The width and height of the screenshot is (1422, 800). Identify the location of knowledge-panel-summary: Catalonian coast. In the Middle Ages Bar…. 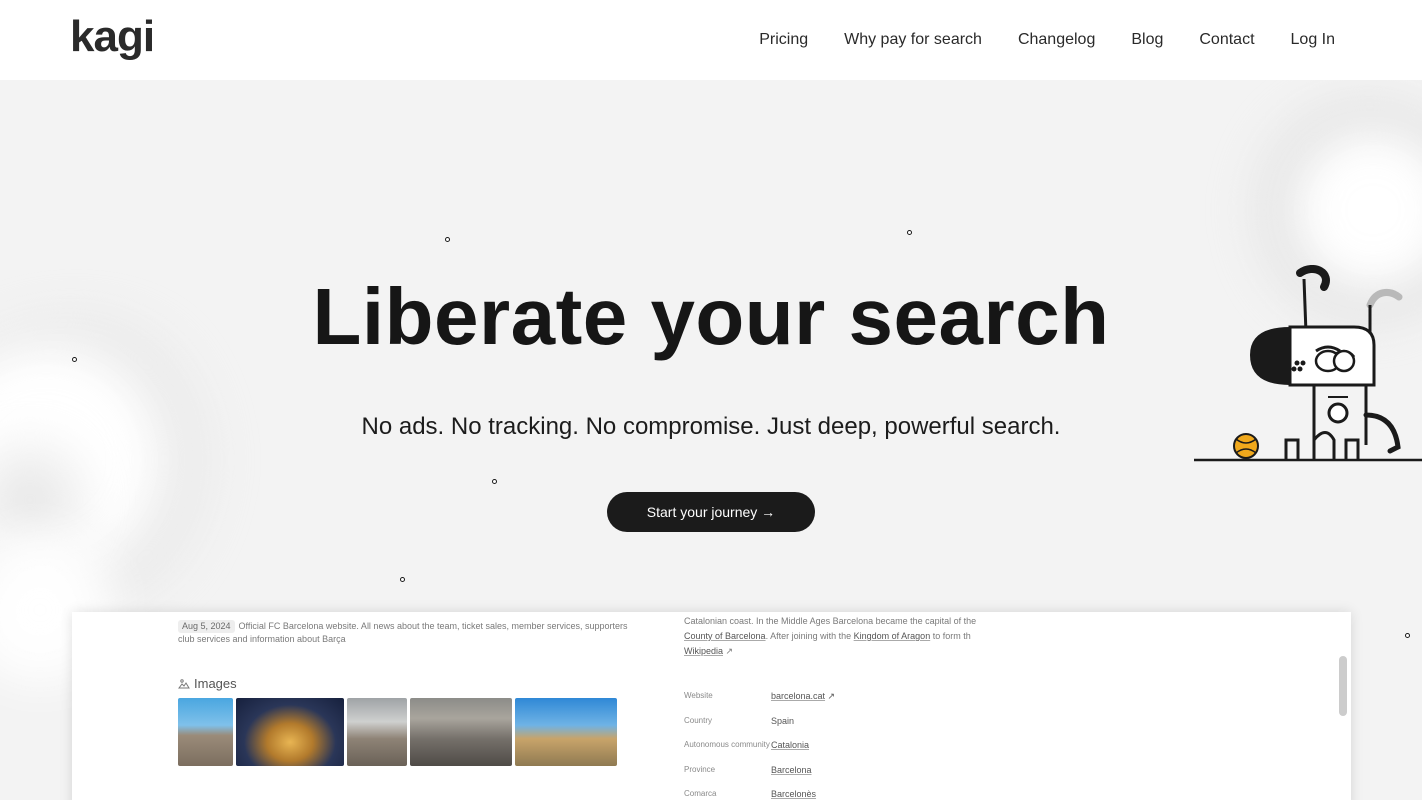
(844, 636).